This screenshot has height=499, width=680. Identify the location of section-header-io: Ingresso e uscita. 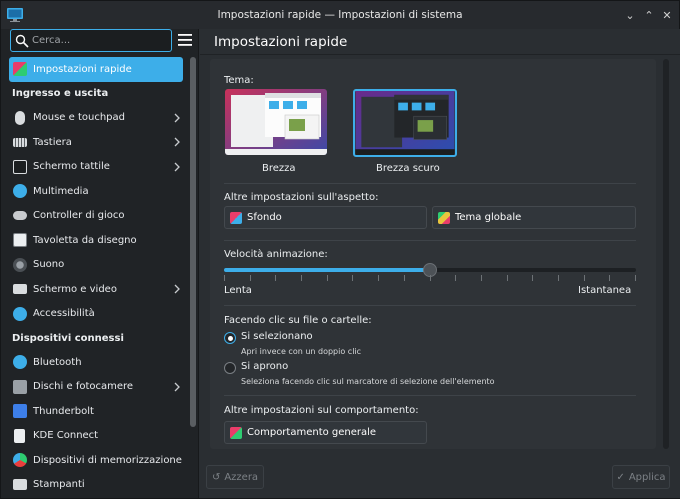
(60, 93).